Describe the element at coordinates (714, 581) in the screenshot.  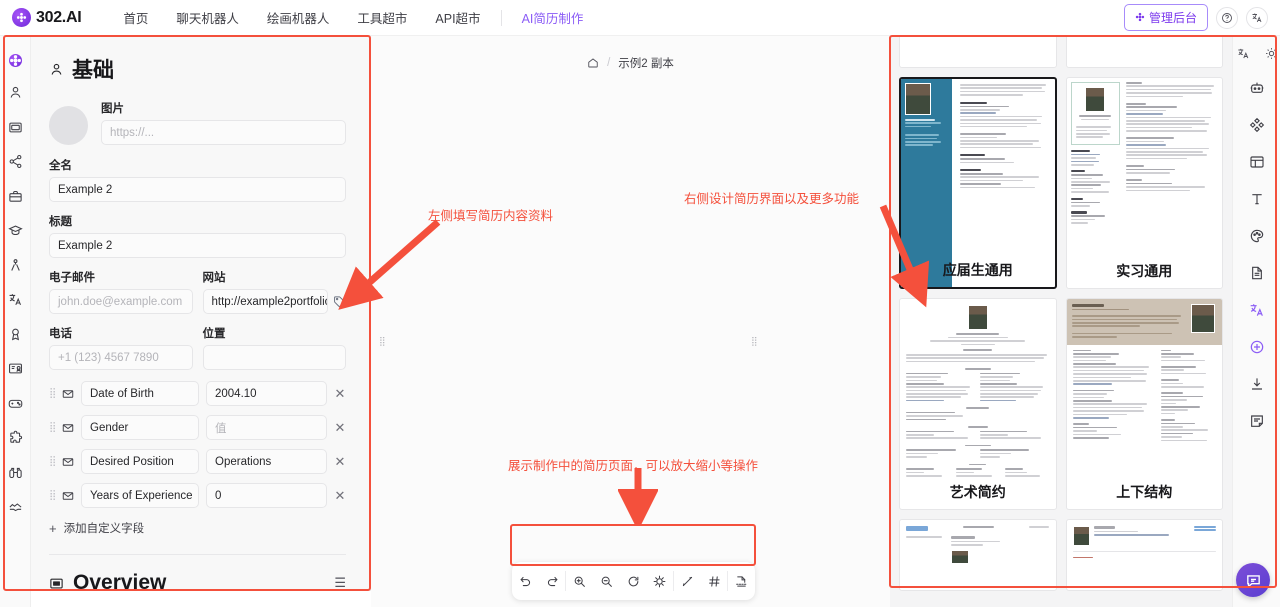
I see `grid-hash-icon` at that location.